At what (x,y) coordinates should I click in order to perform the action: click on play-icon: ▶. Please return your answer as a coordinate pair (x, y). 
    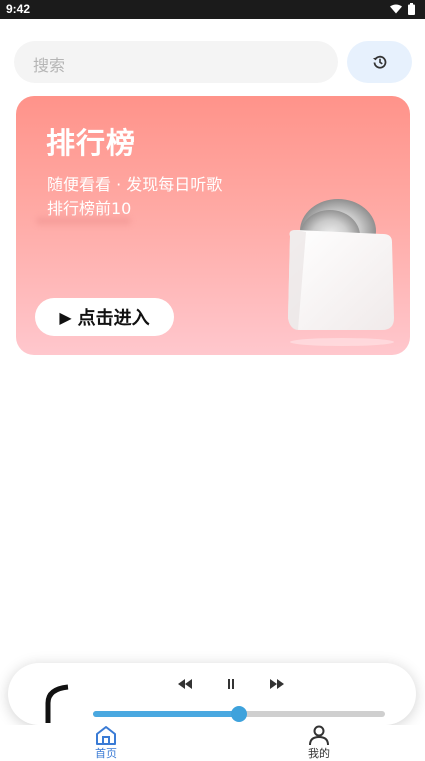
    Looking at the image, I should click on (65, 317).